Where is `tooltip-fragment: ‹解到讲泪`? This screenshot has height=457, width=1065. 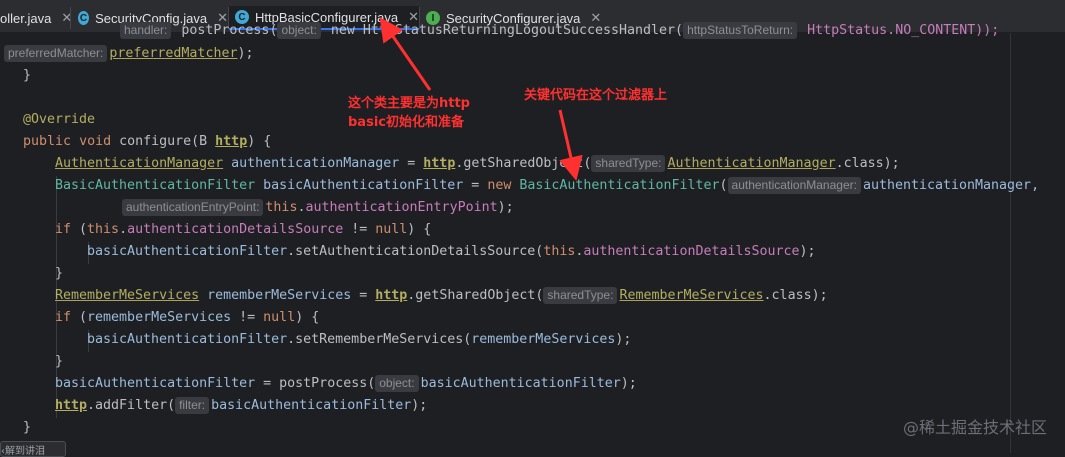 tooltip-fragment: ‹解到讲泪 is located at coordinates (33, 449).